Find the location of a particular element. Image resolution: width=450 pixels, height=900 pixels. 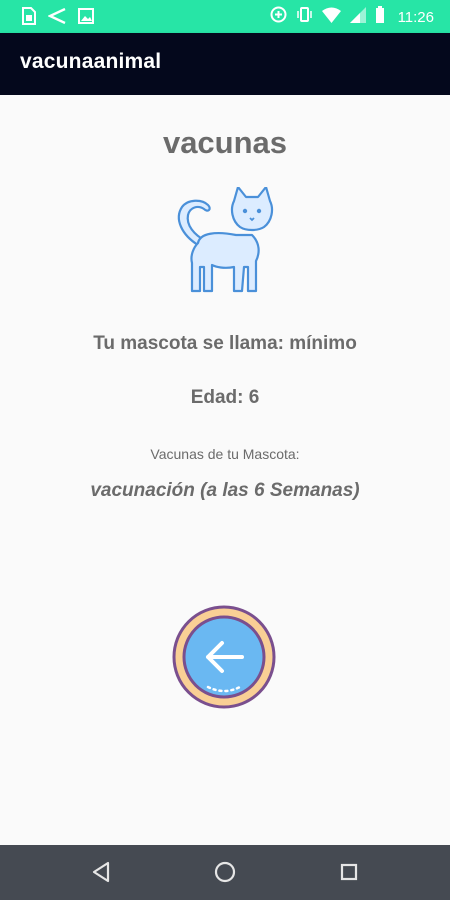

nav-back-button is located at coordinates (101, 872).